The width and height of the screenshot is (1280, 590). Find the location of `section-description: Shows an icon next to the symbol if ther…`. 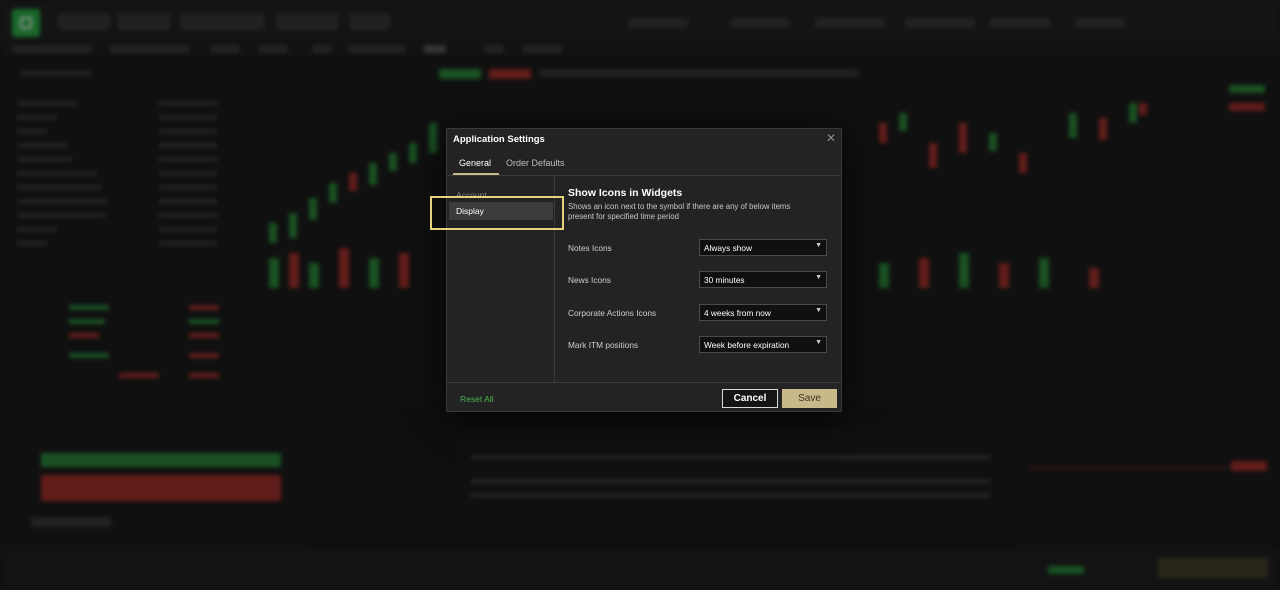

section-description: Shows an icon next to the symbol if ther… is located at coordinates (679, 211).